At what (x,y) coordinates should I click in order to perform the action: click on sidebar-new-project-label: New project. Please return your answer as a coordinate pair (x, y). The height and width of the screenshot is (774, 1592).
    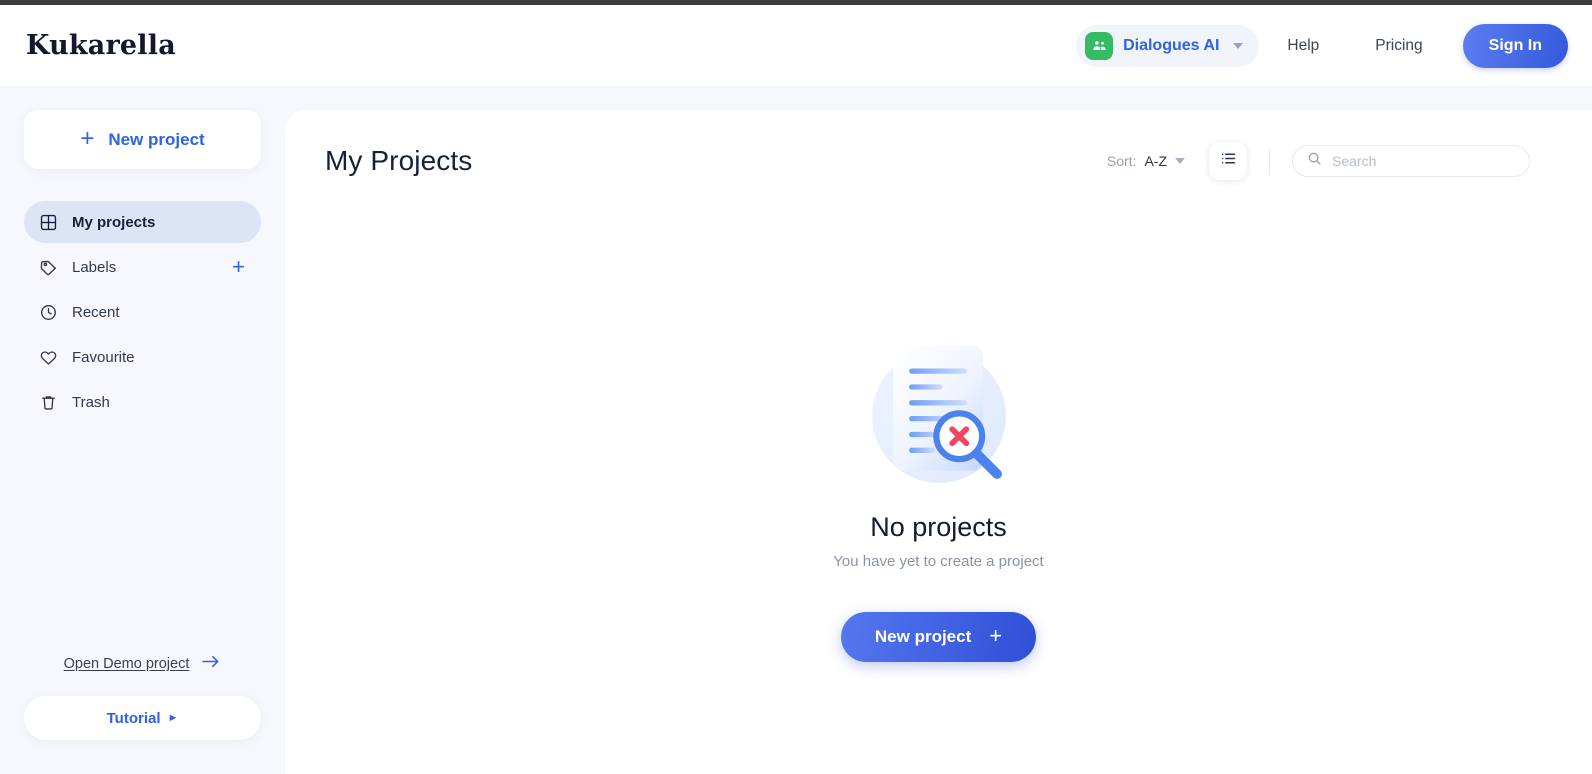
    Looking at the image, I should click on (156, 139).